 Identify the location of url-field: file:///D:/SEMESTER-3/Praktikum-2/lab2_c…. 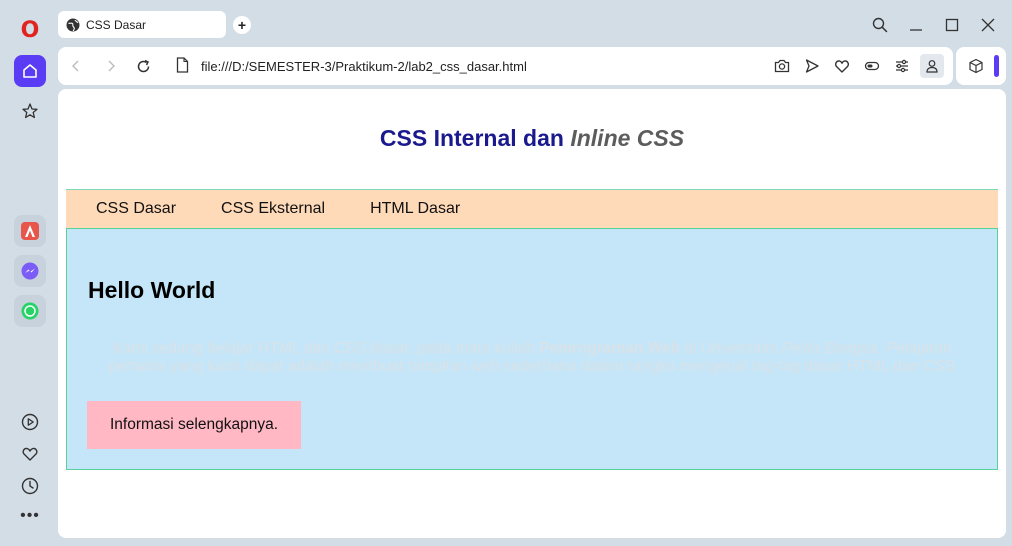
(364, 66).